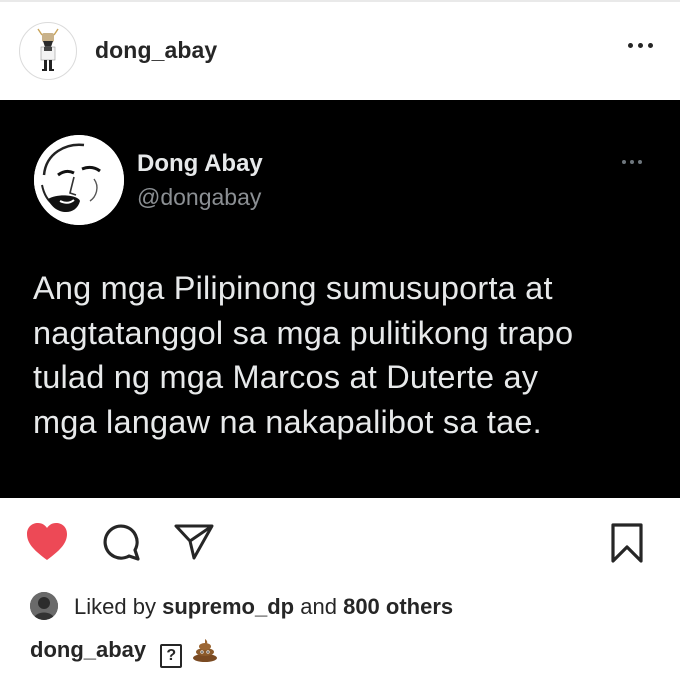 The height and width of the screenshot is (675, 680). I want to click on tweet-display-name: Dong Abay, so click(200, 163).